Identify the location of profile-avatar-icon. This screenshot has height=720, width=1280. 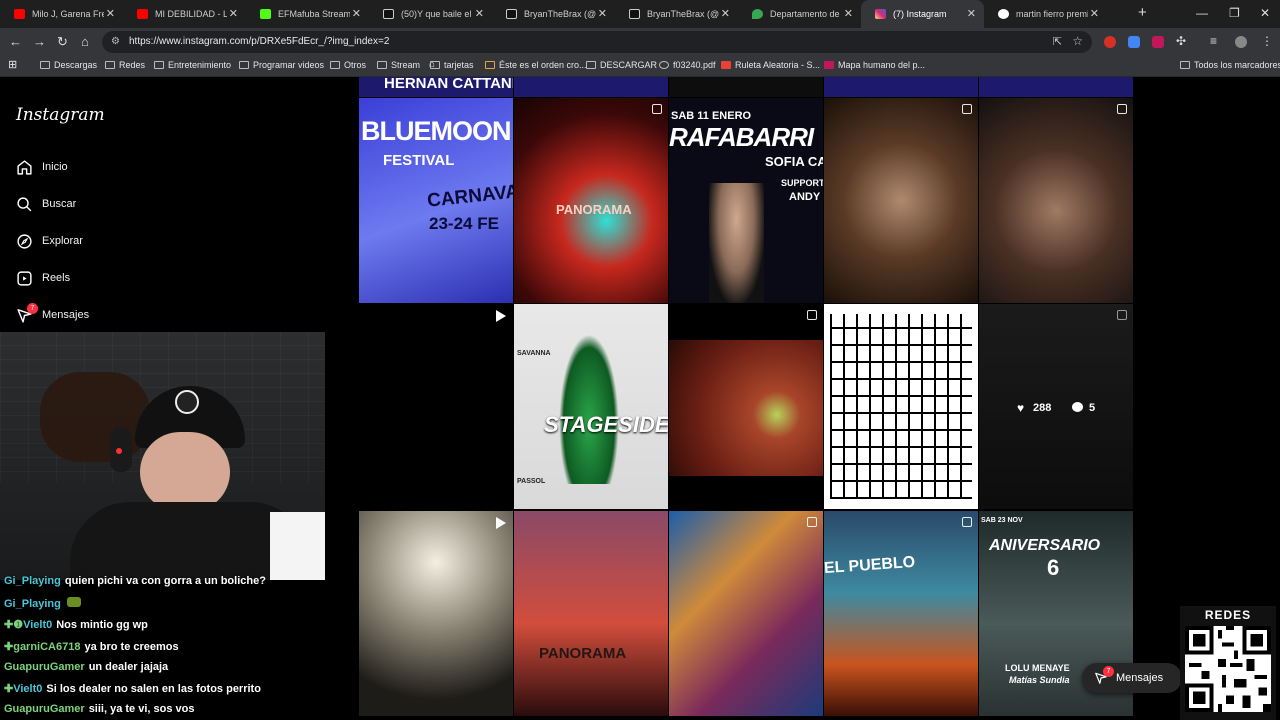
(1241, 42).